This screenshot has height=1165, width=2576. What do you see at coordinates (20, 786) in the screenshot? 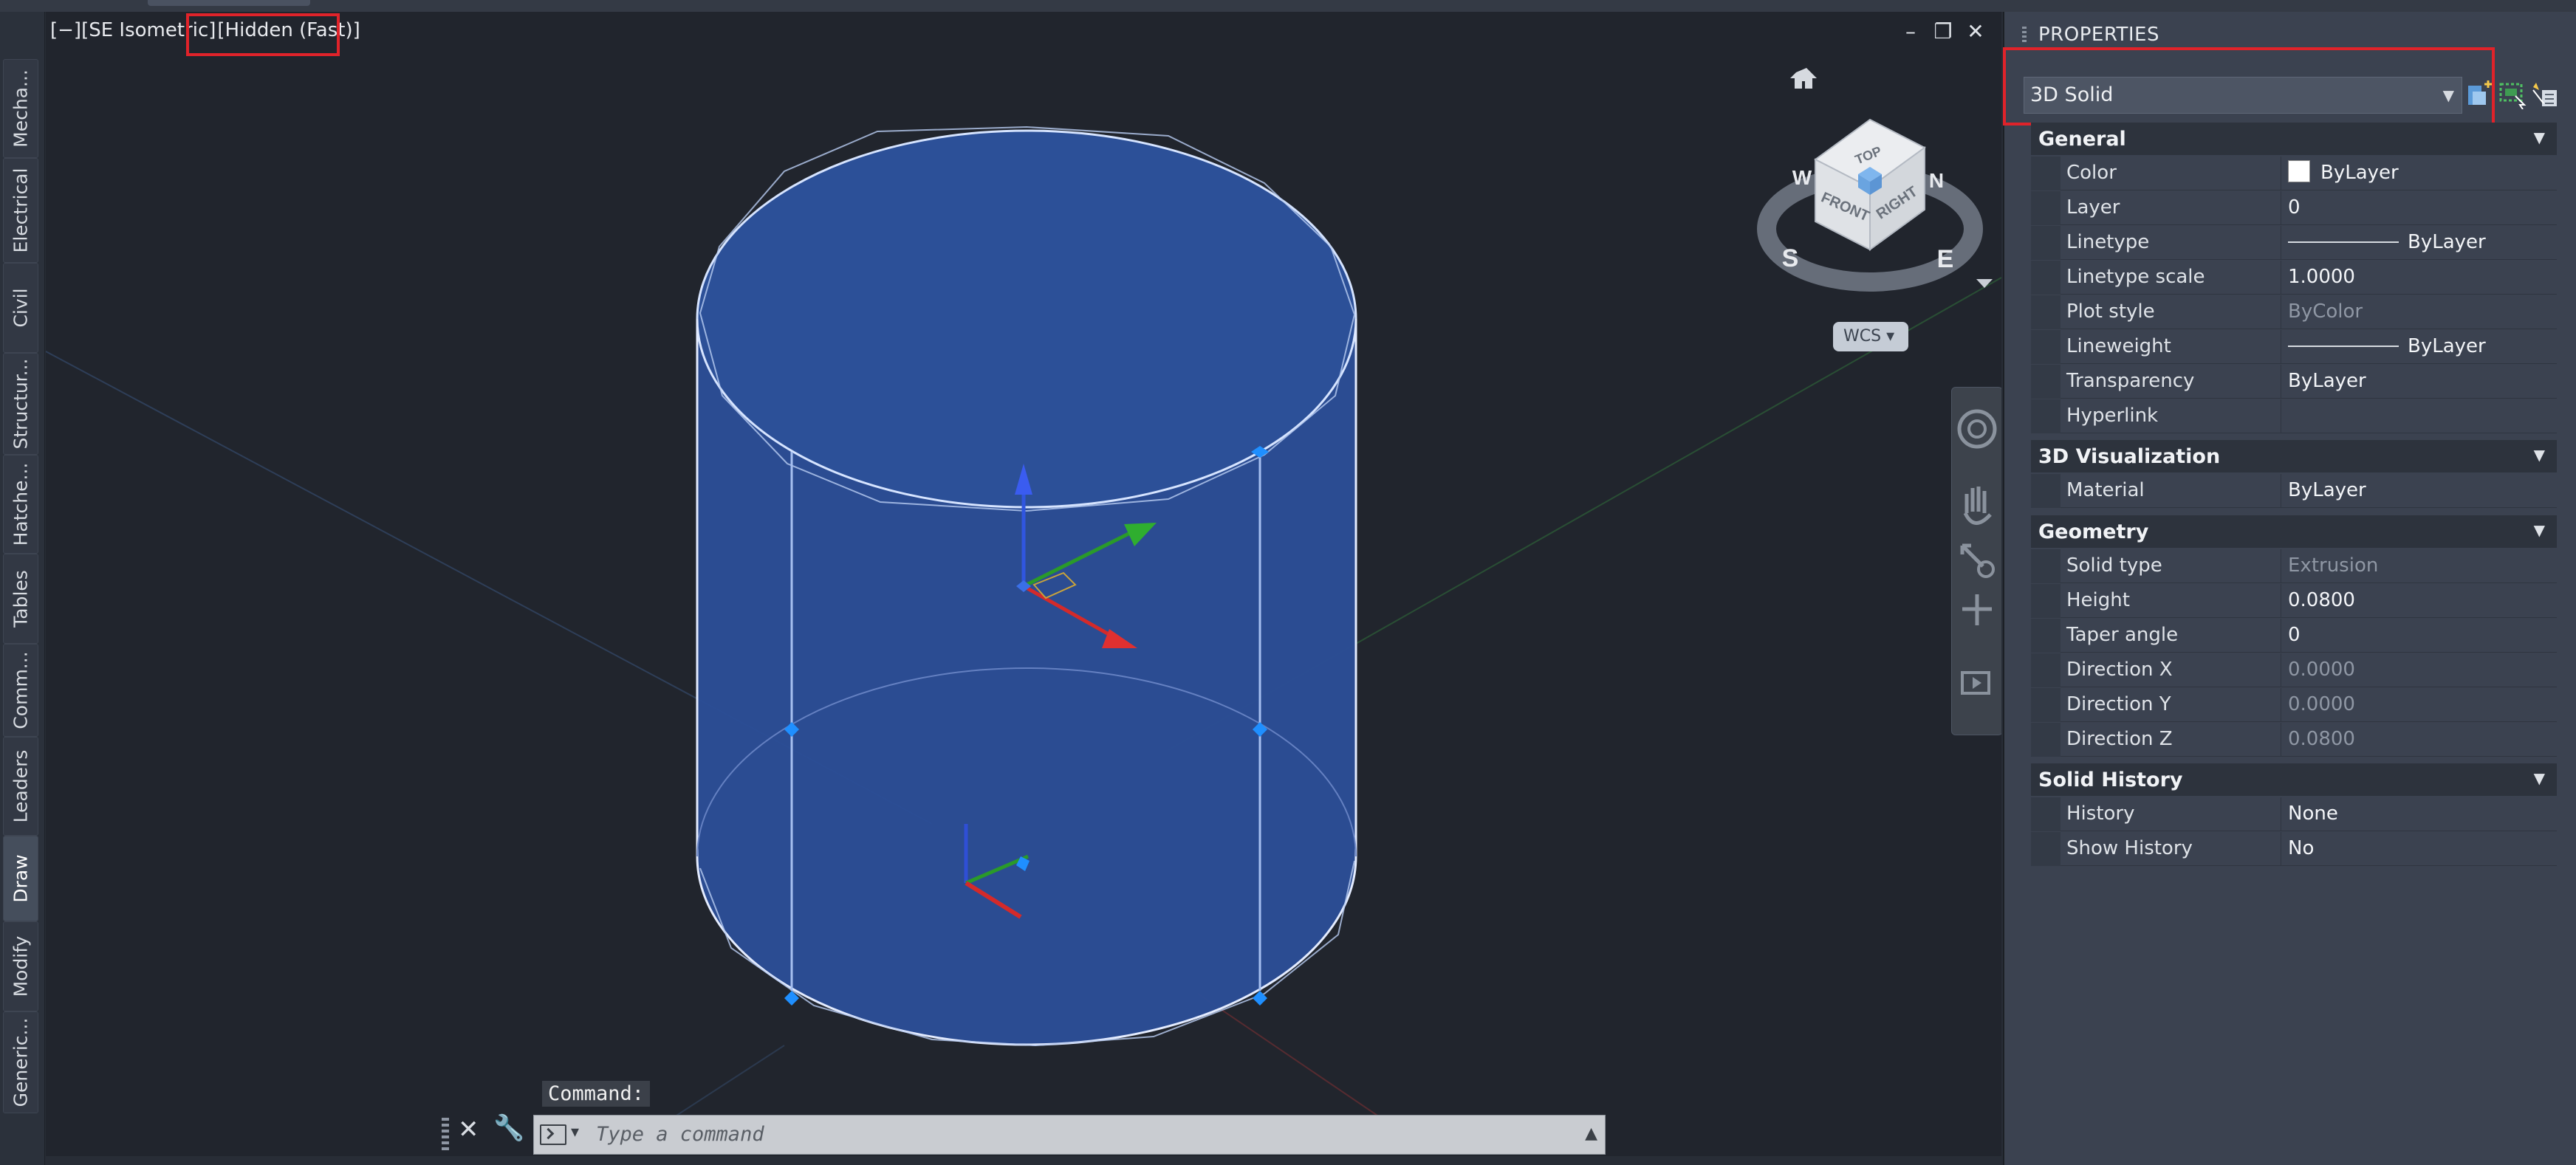
I see `palette-tab-leaders: Leaders` at bounding box center [20, 786].